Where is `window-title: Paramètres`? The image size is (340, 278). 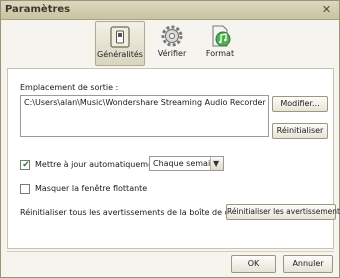
window-title: Paramètres is located at coordinates (38, 9).